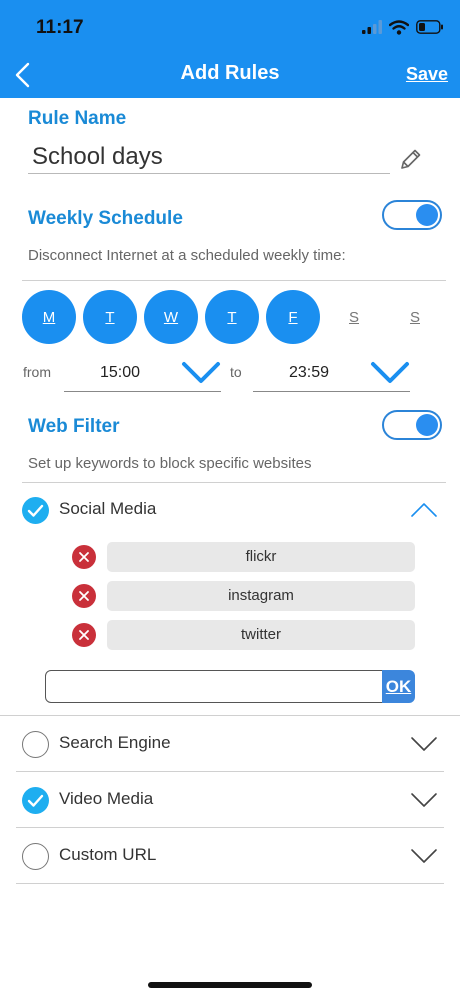  Describe the element at coordinates (372, 27) in the screenshot. I see `signal-icon` at that location.